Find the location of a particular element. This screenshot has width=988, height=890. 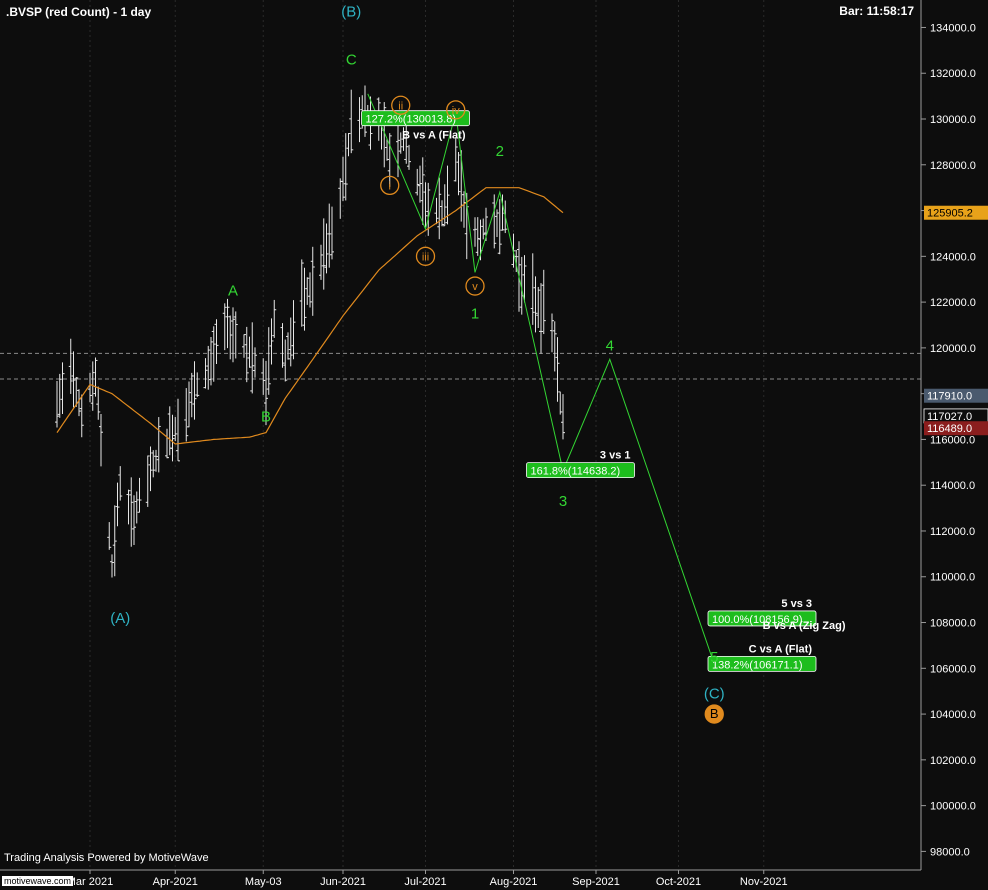

wave-label: (B) is located at coordinates (351, 11).